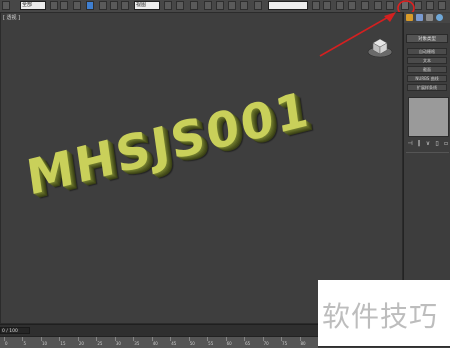  I want to click on rect-selection-button, so click(77, 5).